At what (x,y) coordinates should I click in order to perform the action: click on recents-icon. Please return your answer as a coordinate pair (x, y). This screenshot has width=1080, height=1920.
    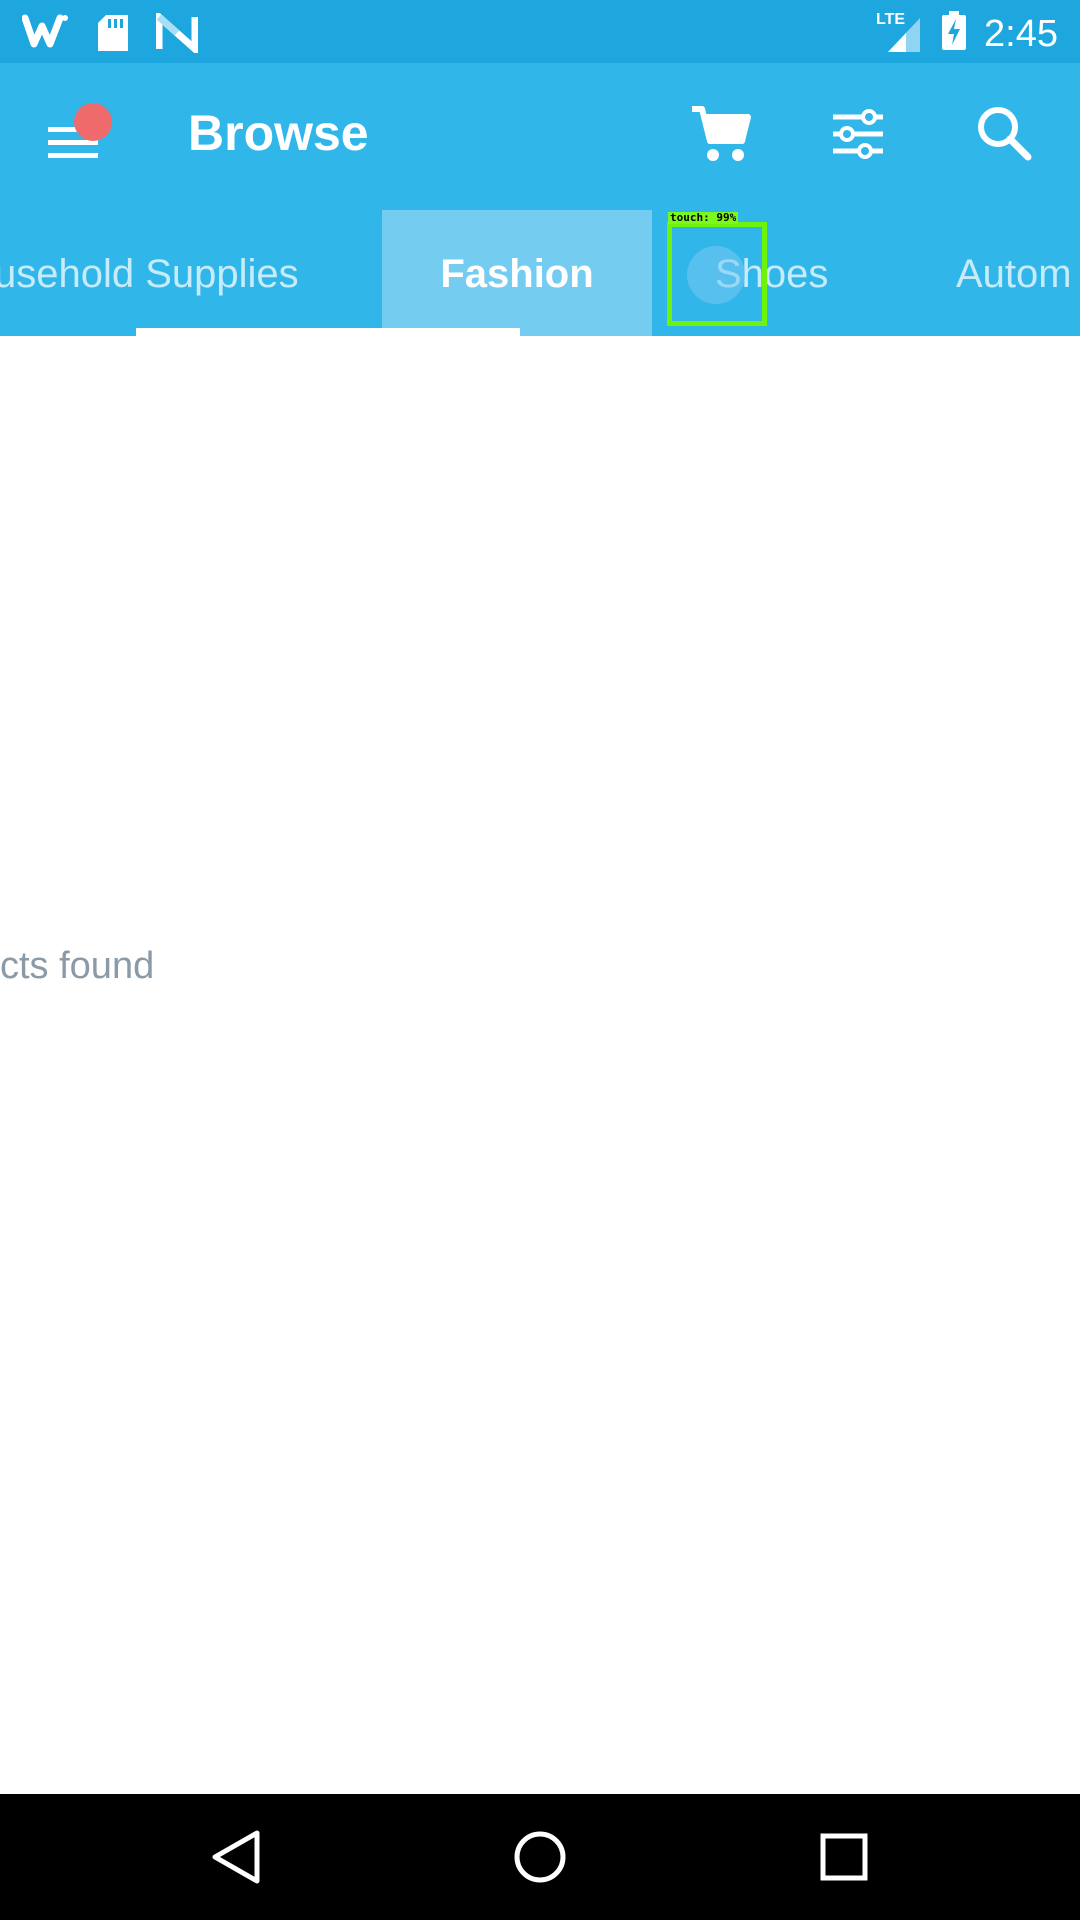
    Looking at the image, I should click on (844, 1857).